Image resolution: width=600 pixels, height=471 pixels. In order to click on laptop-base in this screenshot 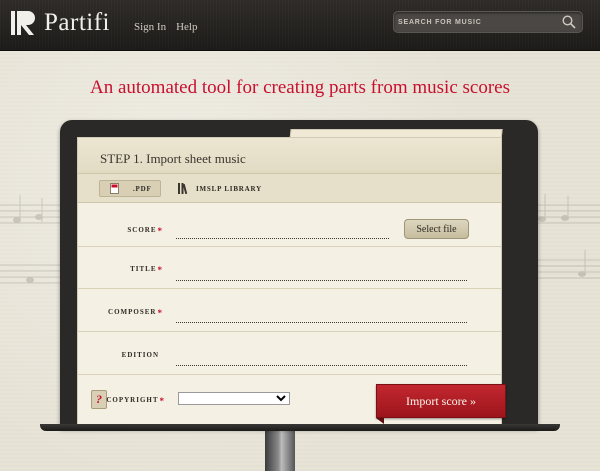, I will do `click(300, 427)`.